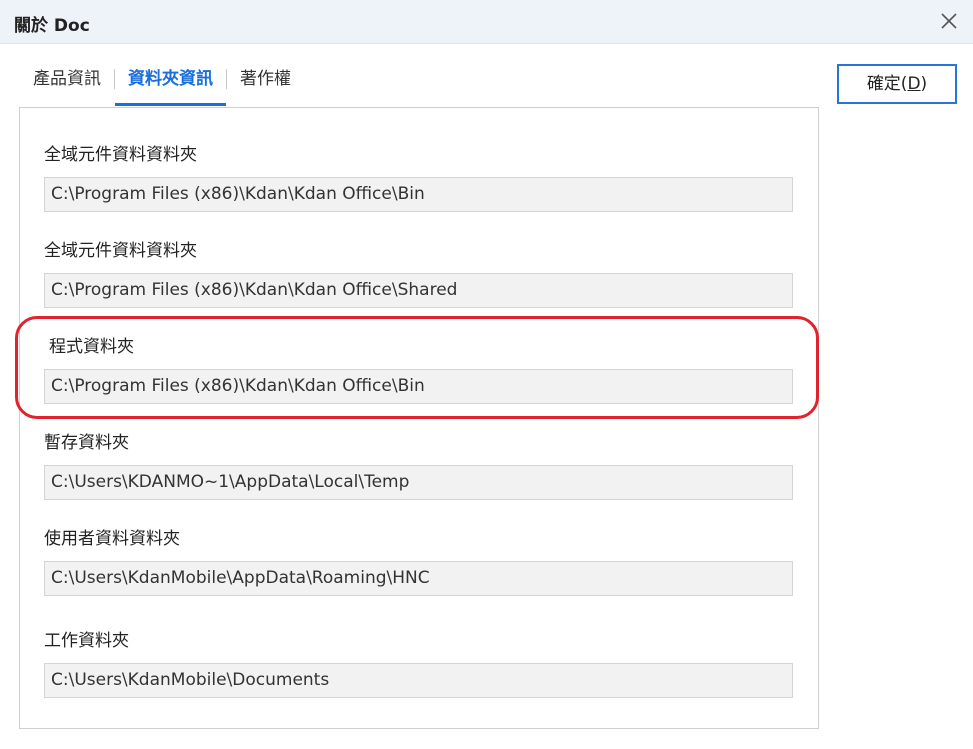 The image size is (973, 749). Describe the element at coordinates (170, 83) in the screenshot. I see `tab-folder-info: 資料夾資訊` at that location.